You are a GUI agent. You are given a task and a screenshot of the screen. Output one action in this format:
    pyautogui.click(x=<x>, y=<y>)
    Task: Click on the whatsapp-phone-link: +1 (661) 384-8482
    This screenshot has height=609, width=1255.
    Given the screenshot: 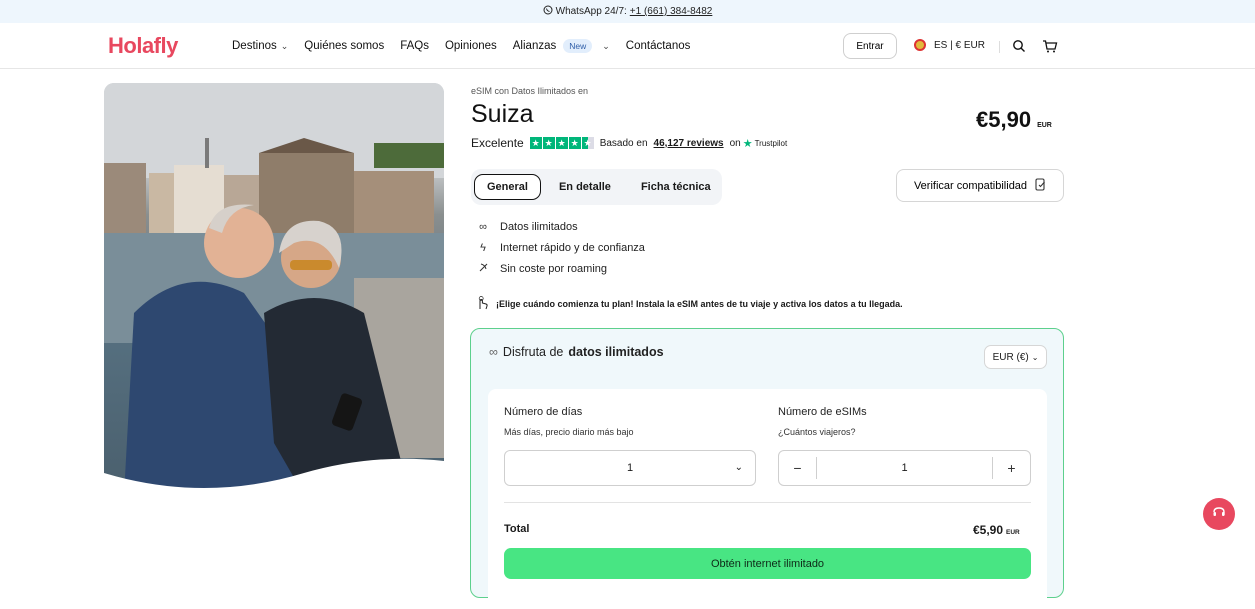 What is the action you would take?
    pyautogui.click(x=671, y=11)
    